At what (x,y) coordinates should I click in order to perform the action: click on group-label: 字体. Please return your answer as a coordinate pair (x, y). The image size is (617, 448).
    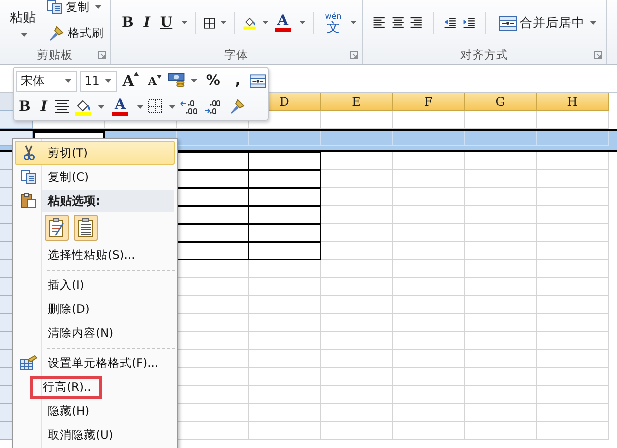
    Looking at the image, I should click on (236, 55).